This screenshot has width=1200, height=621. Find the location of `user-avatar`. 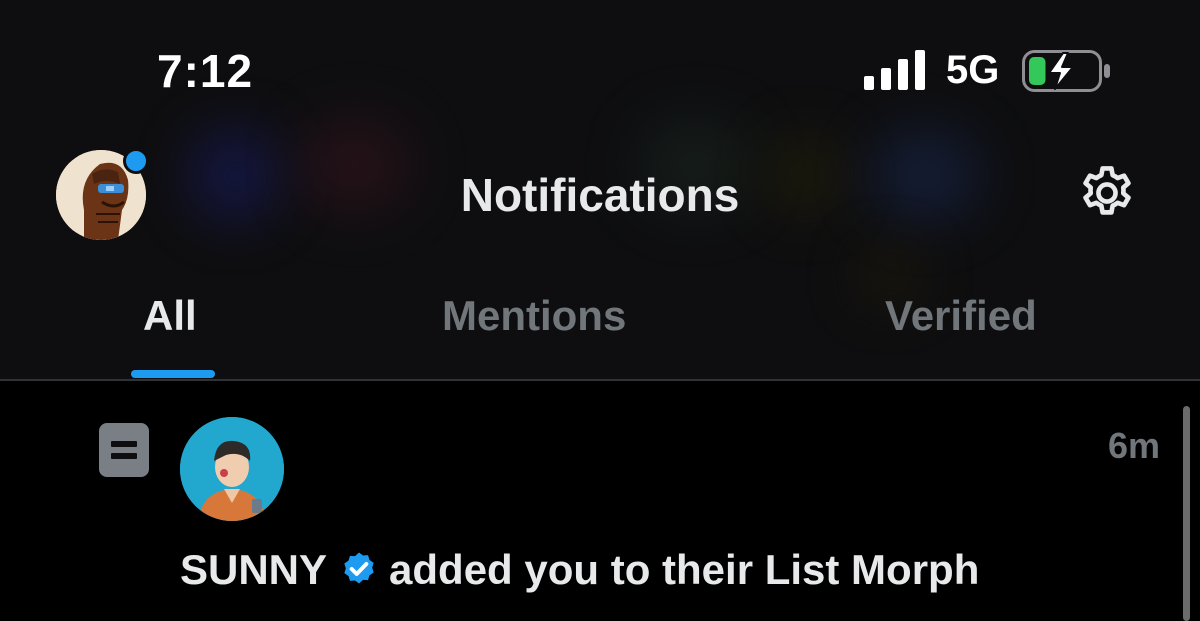

user-avatar is located at coordinates (232, 469).